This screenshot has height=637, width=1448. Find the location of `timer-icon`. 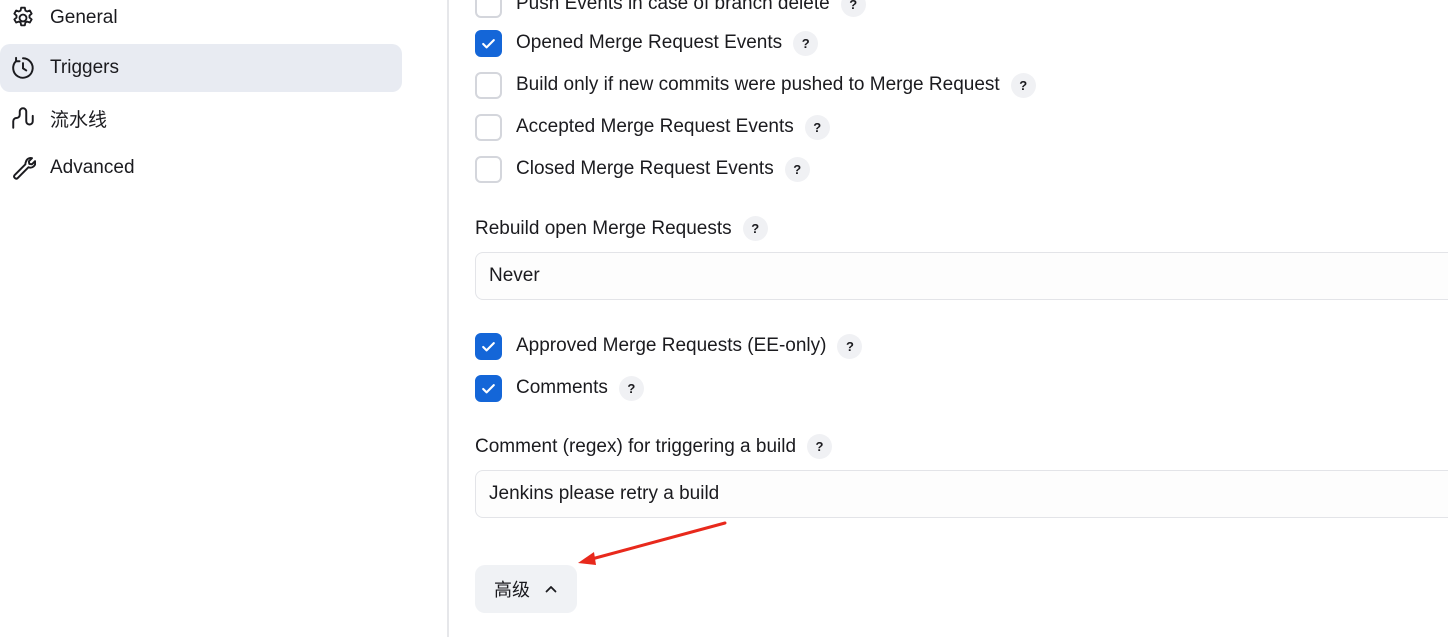

timer-icon is located at coordinates (23, 68).